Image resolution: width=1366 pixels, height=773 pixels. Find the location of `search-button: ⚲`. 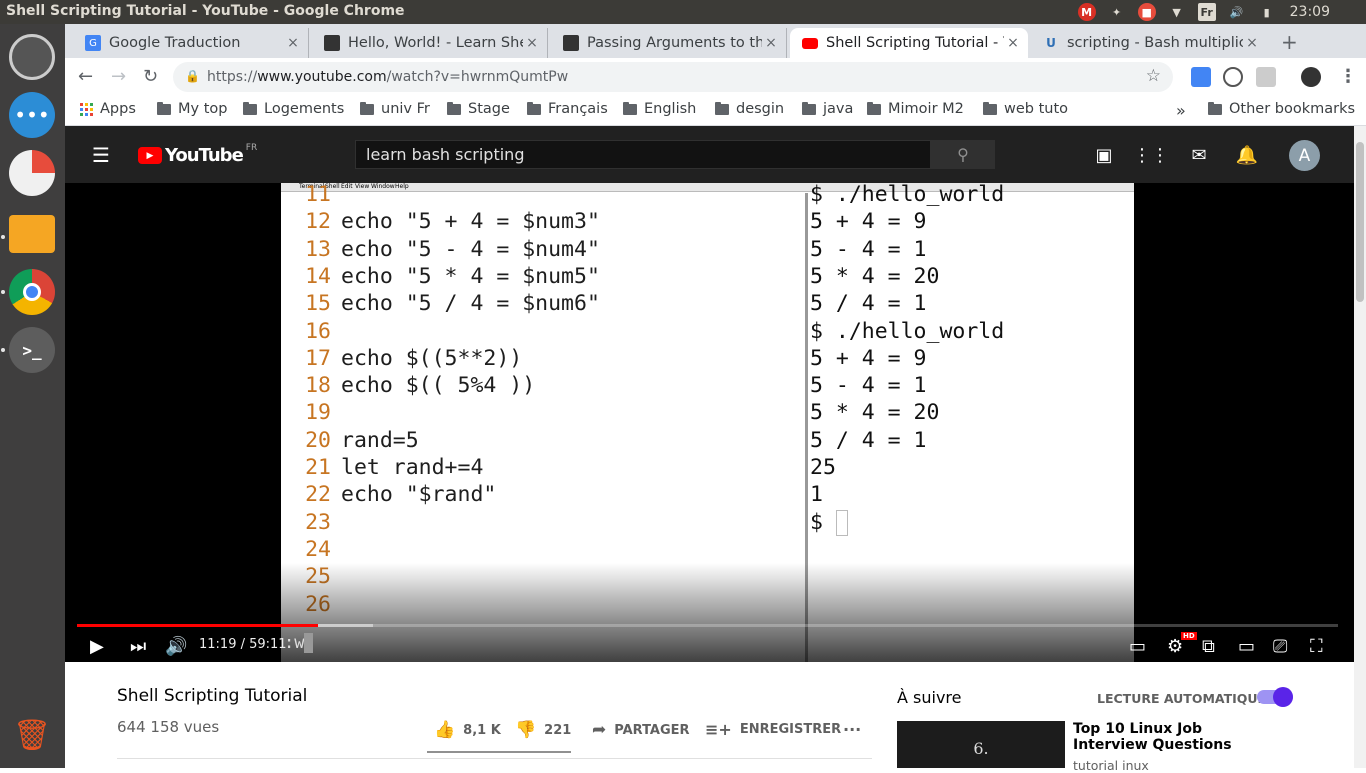

search-button: ⚲ is located at coordinates (963, 154).